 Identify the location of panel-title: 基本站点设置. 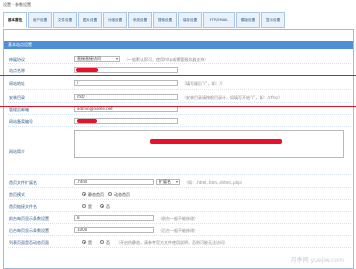
(178, 45).